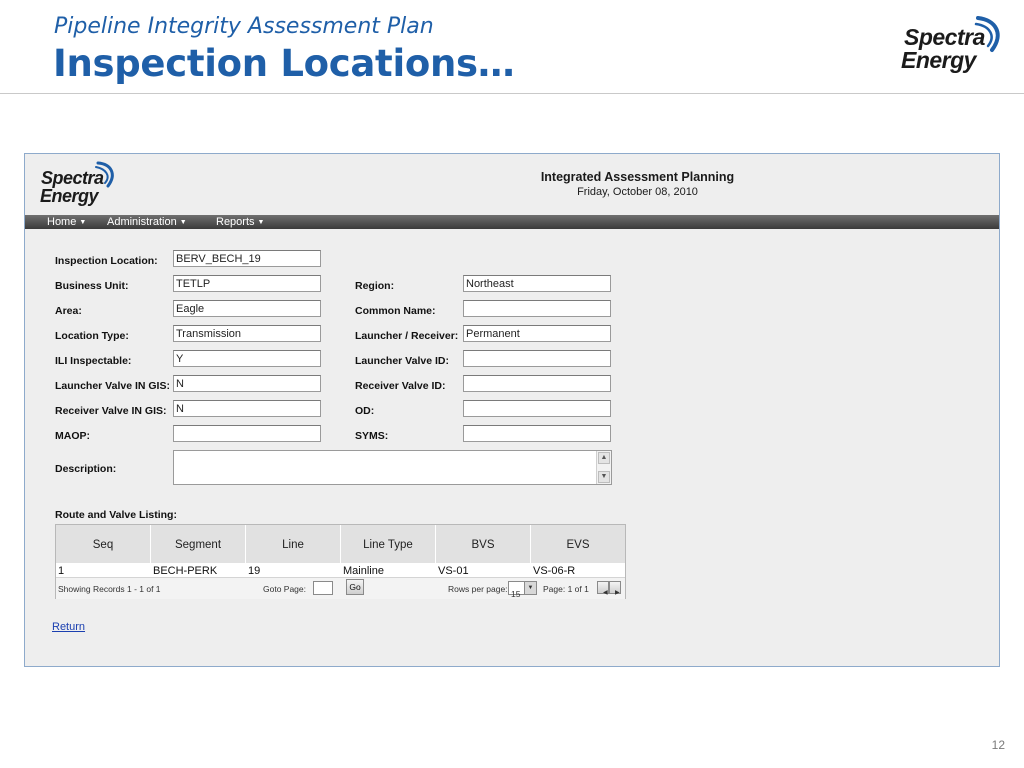 This screenshot has width=1024, height=768. What do you see at coordinates (407, 336) in the screenshot?
I see `label-launcher-receiver: Launcher / Receiver:` at bounding box center [407, 336].